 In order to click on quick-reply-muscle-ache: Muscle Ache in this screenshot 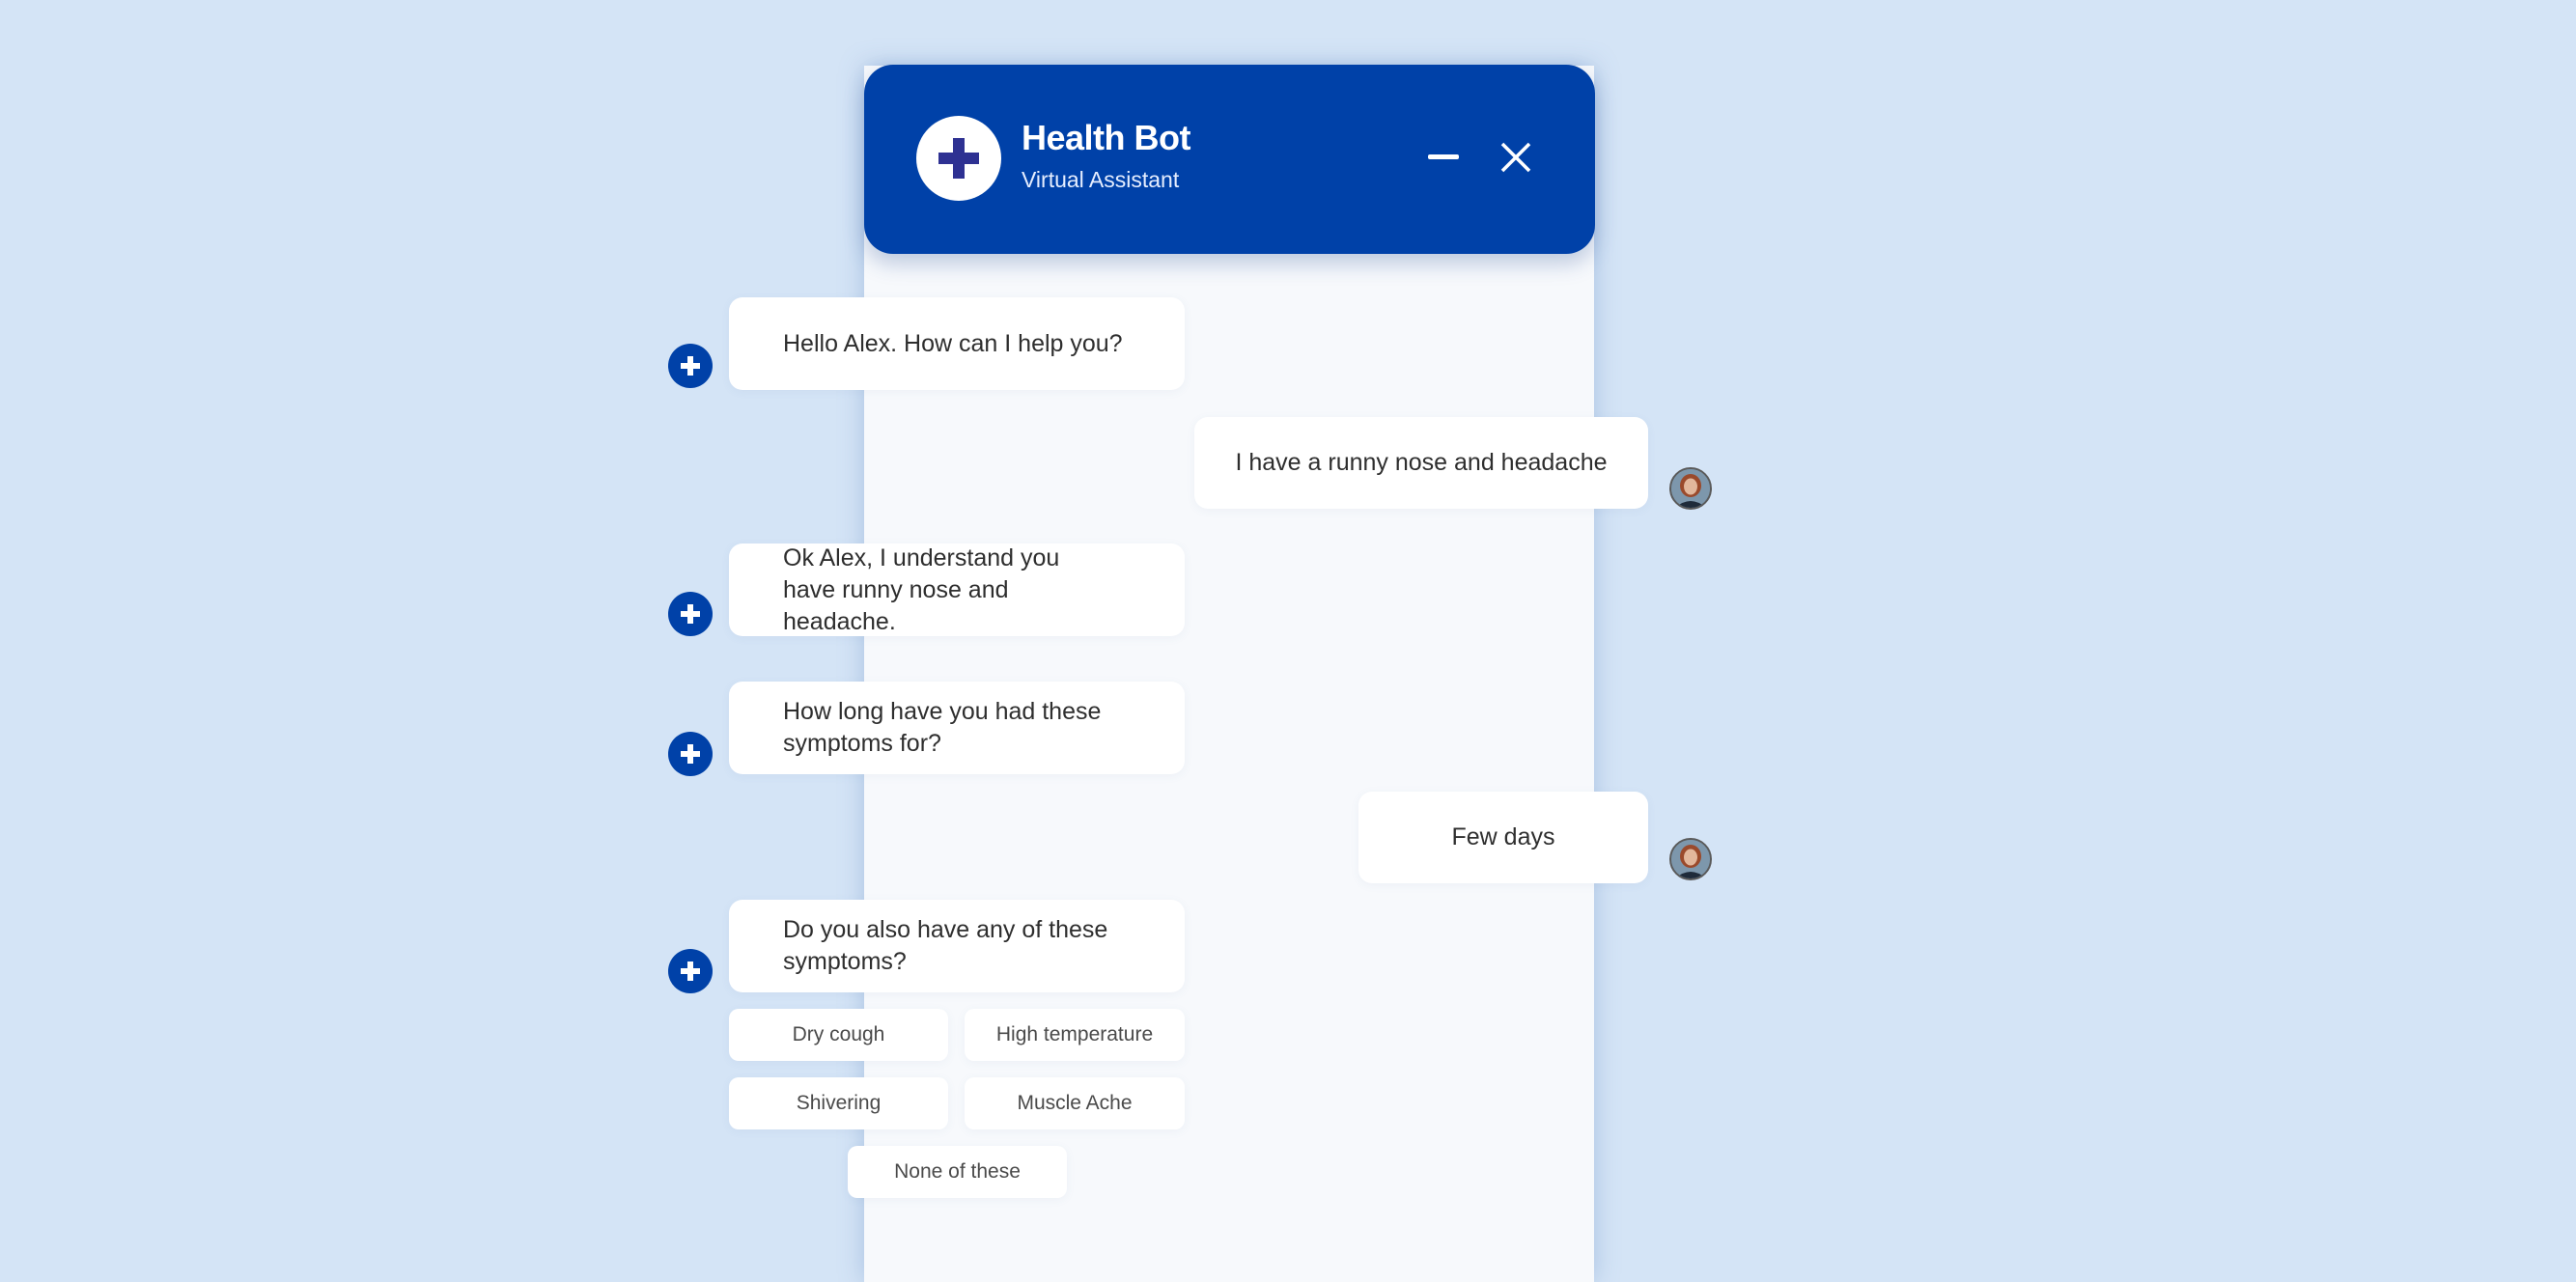, I will do `click(1075, 1103)`.